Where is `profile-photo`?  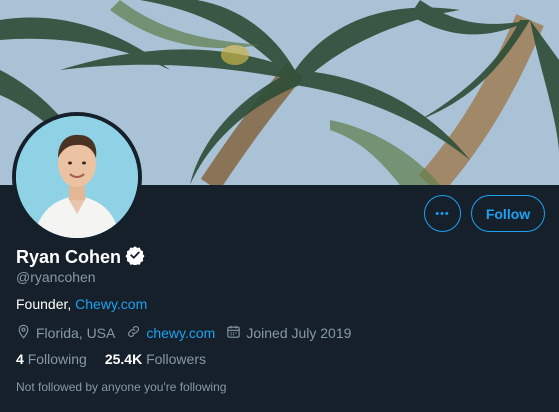 profile-photo is located at coordinates (77, 177).